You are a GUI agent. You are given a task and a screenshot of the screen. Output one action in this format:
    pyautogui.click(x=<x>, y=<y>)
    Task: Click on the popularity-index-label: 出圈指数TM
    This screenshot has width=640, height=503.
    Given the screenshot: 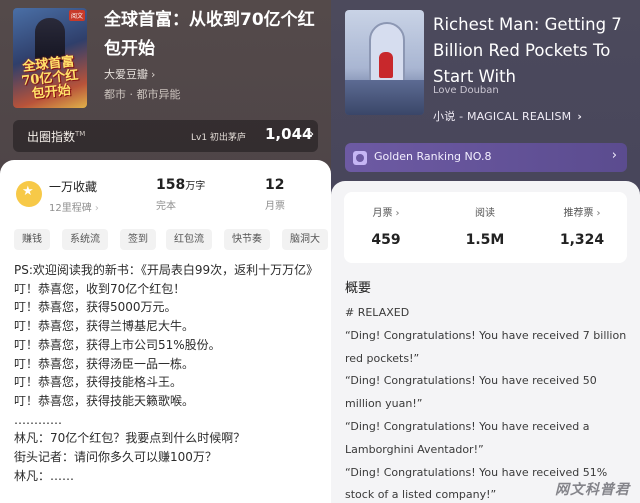 What is the action you would take?
    pyautogui.click(x=56, y=137)
    